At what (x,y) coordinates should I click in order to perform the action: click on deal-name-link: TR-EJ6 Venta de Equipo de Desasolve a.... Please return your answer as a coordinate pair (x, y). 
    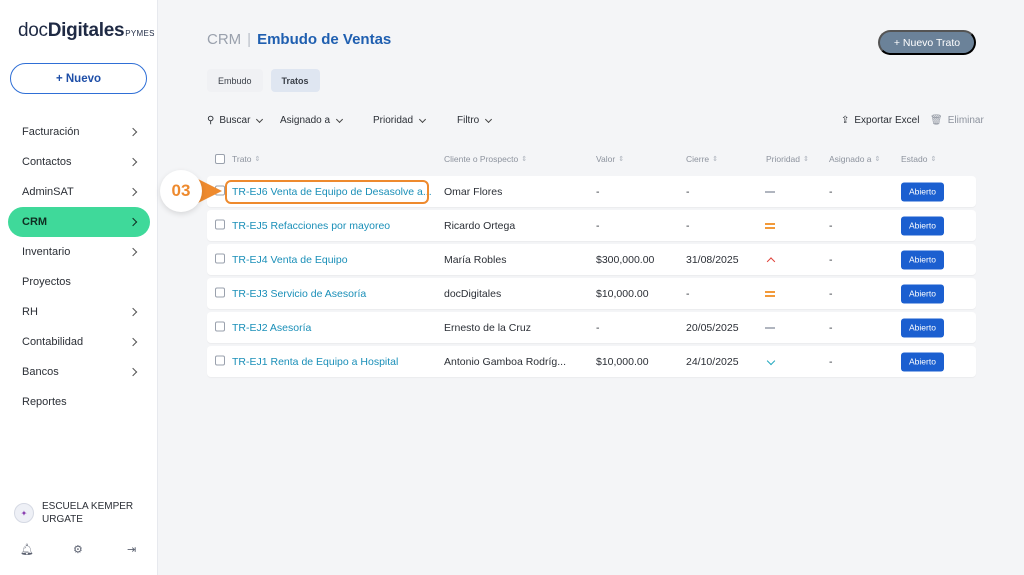
    Looking at the image, I should click on (332, 192).